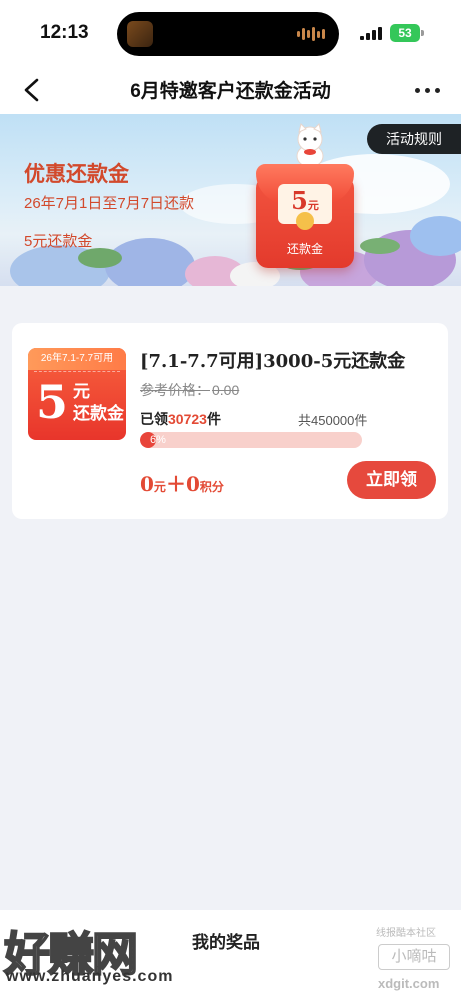 Image resolution: width=461 pixels, height=1000 pixels. I want to click on battery-indicator: 53, so click(405, 33).